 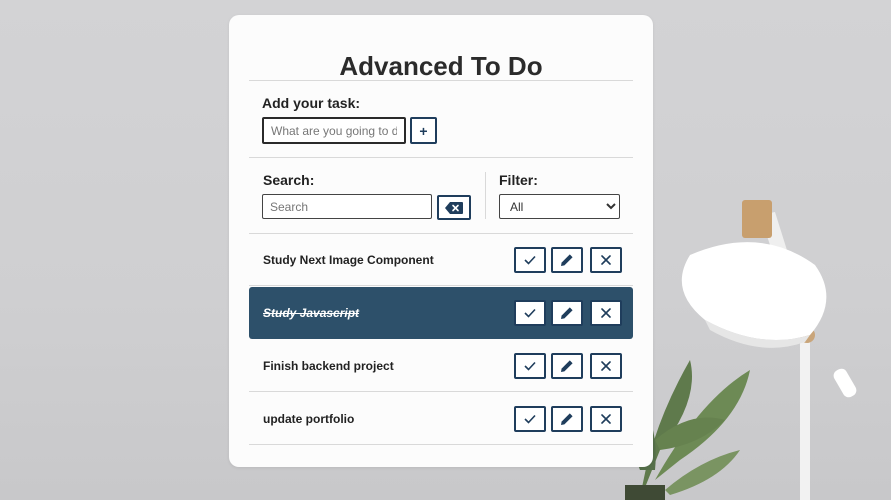 I want to click on lamp-arm, so click(x=786, y=273).